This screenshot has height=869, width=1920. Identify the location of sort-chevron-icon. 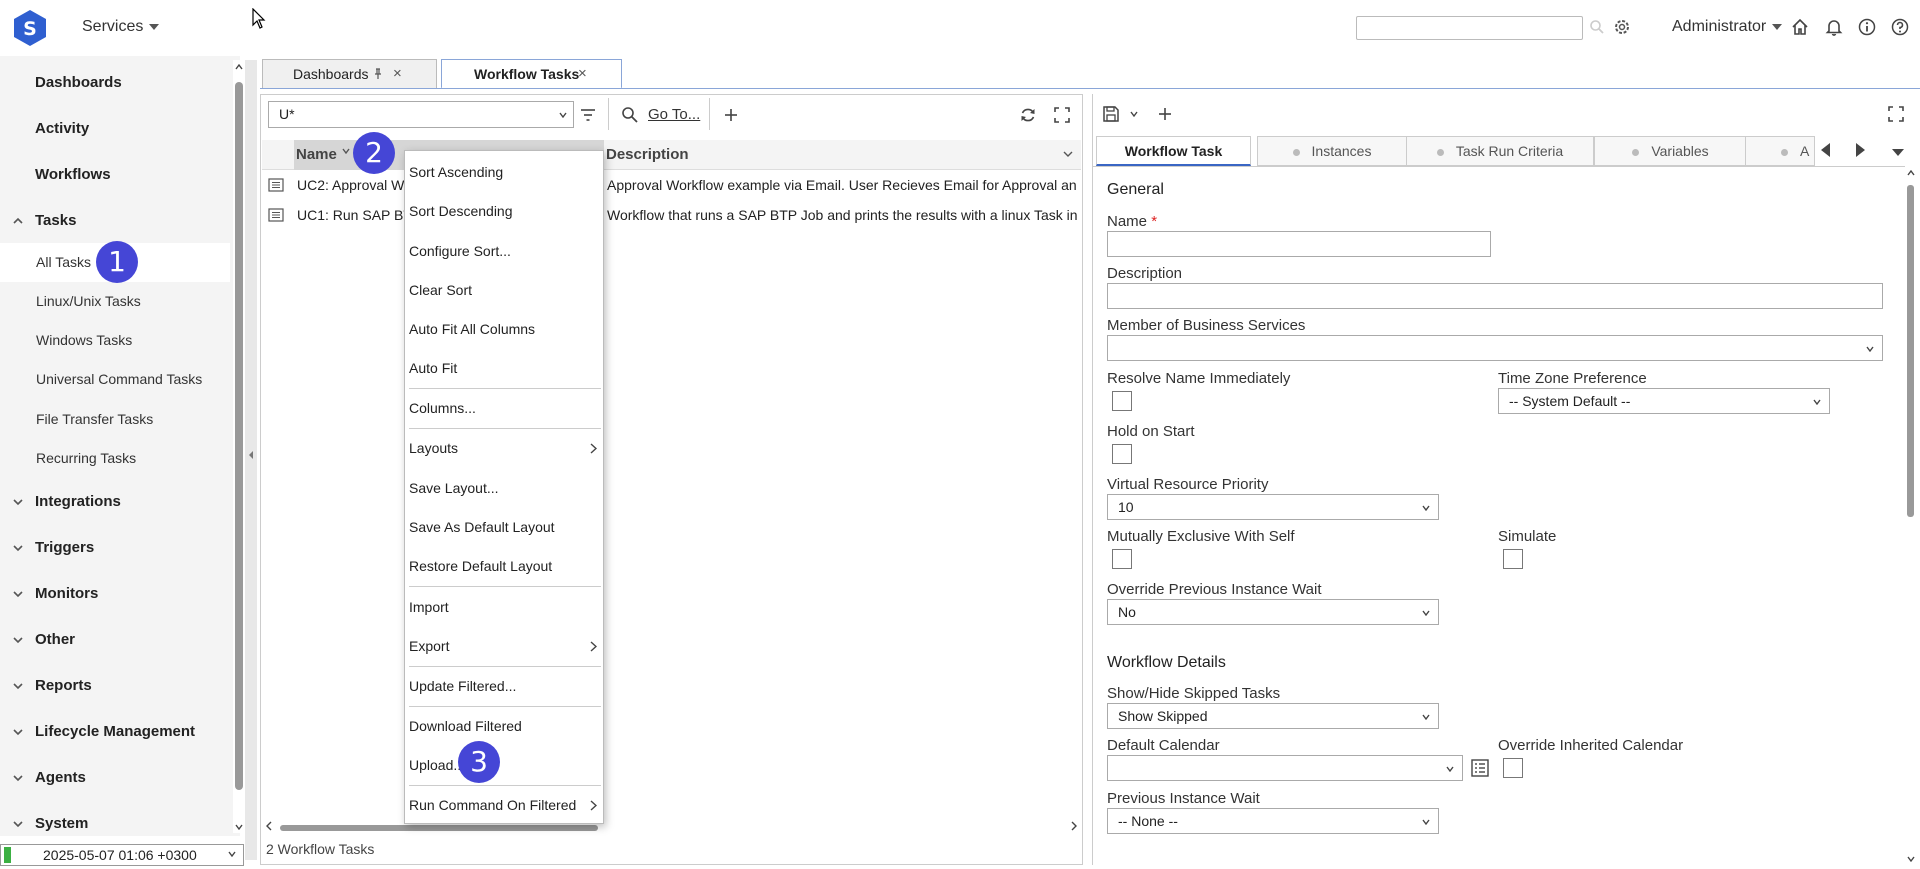
(346, 151).